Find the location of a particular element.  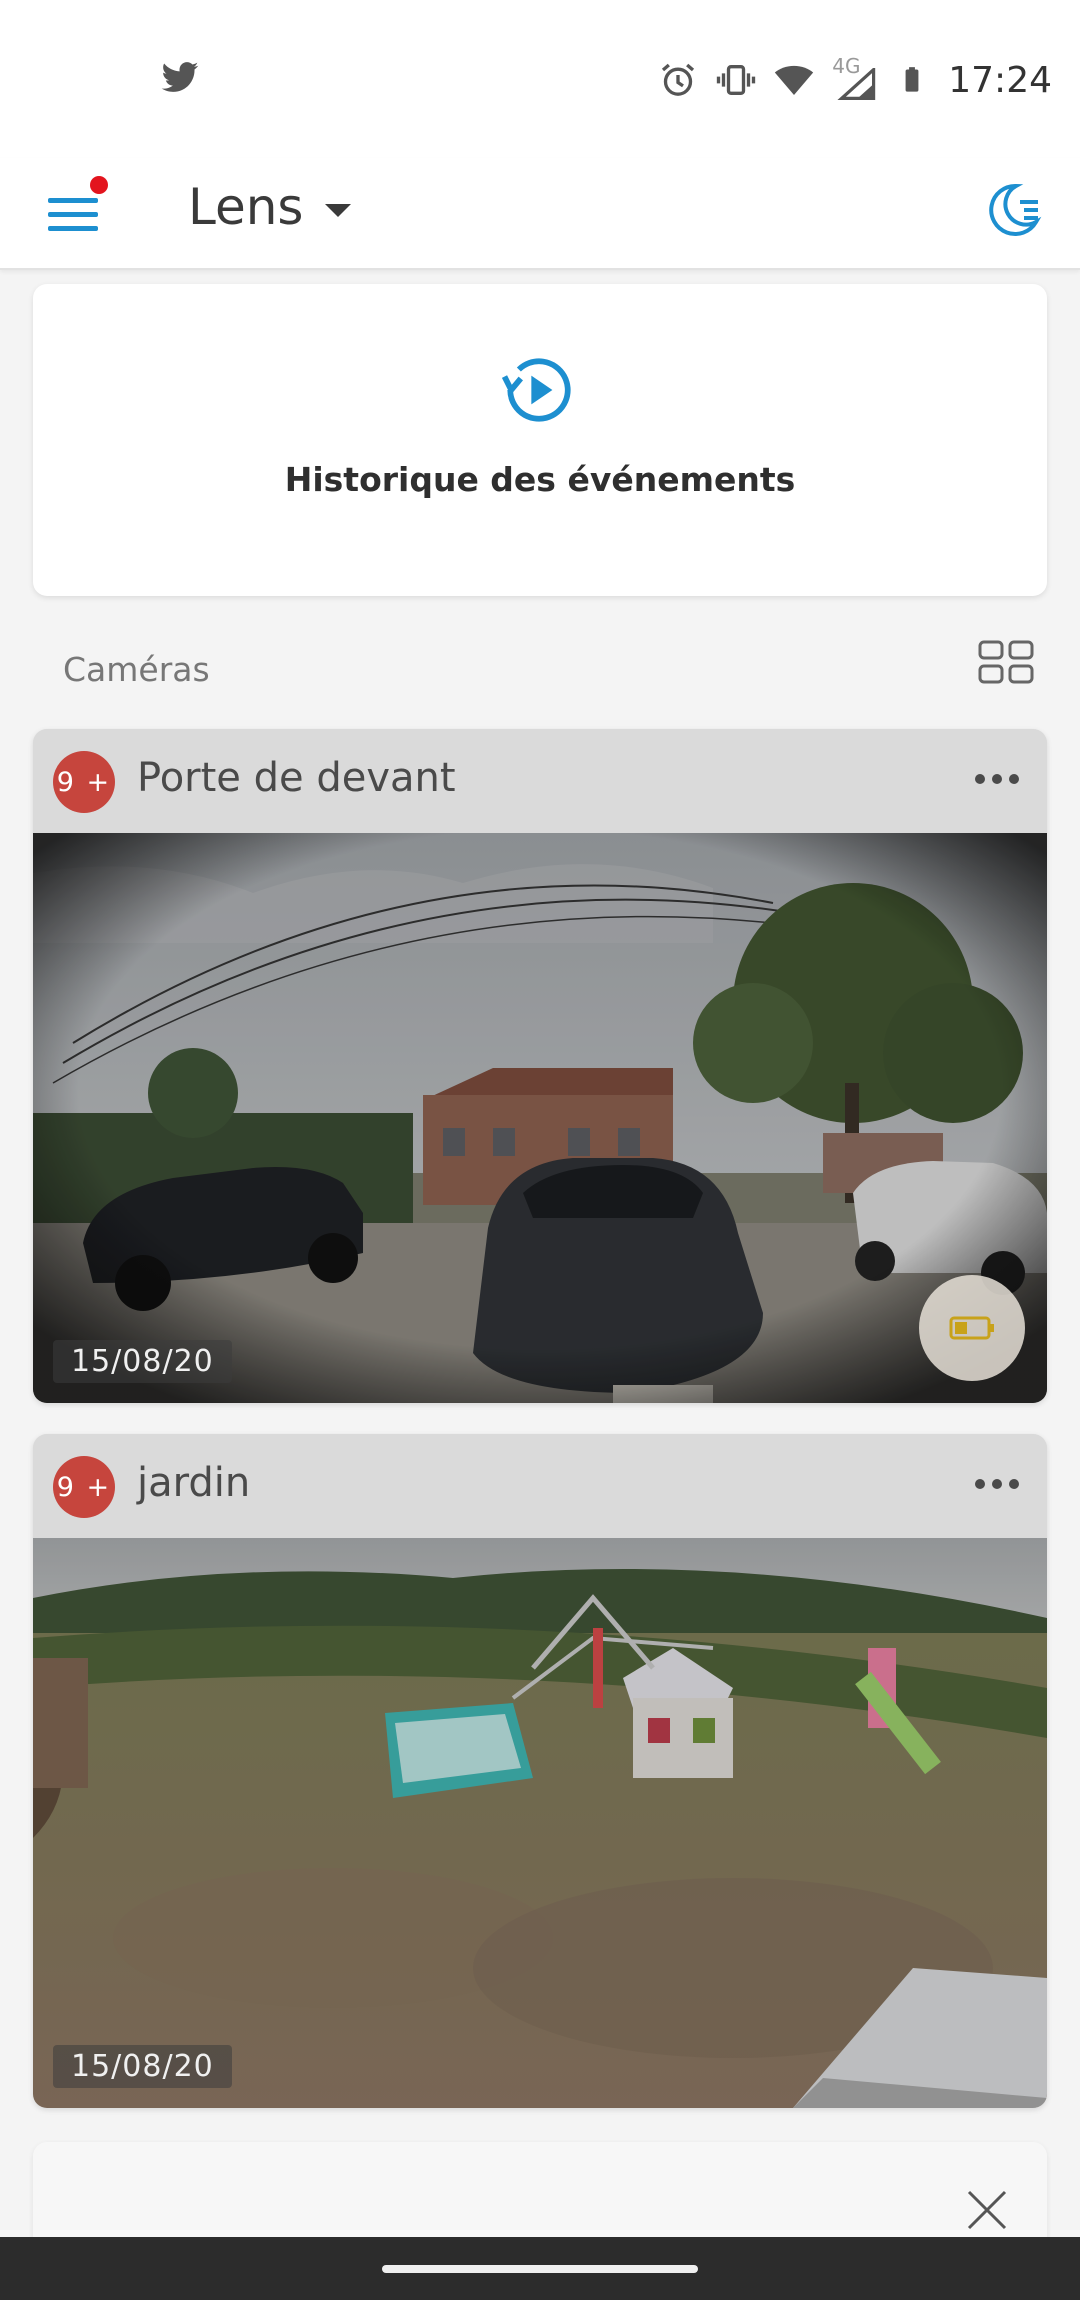

hamburger-menu-icon is located at coordinates (75, 211).